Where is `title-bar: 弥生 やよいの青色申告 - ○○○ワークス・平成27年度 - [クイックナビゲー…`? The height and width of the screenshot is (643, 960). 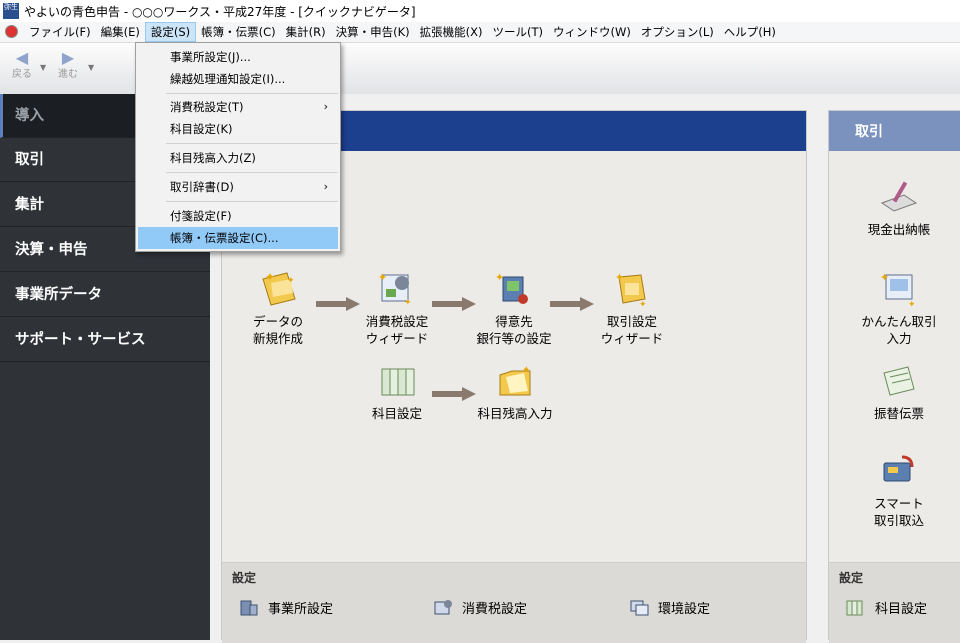
title-bar: 弥生 やよいの青色申告 - ○○○ワークス・平成27年度 - [クイックナビゲー… is located at coordinates (480, 11).